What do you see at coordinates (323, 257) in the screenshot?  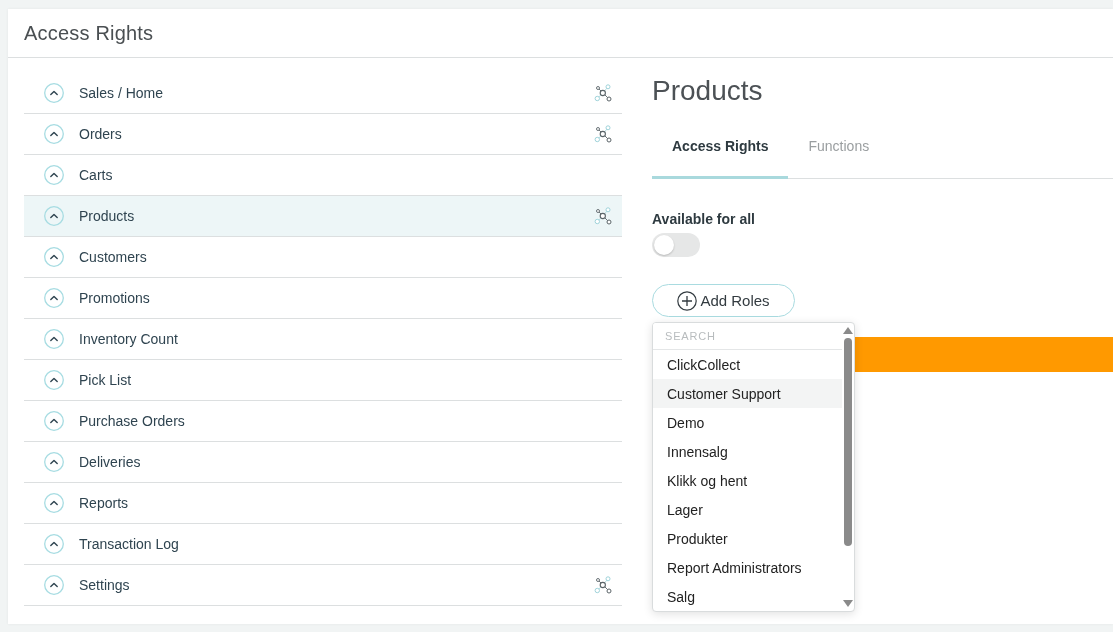 I see `module-list-item: Customers` at bounding box center [323, 257].